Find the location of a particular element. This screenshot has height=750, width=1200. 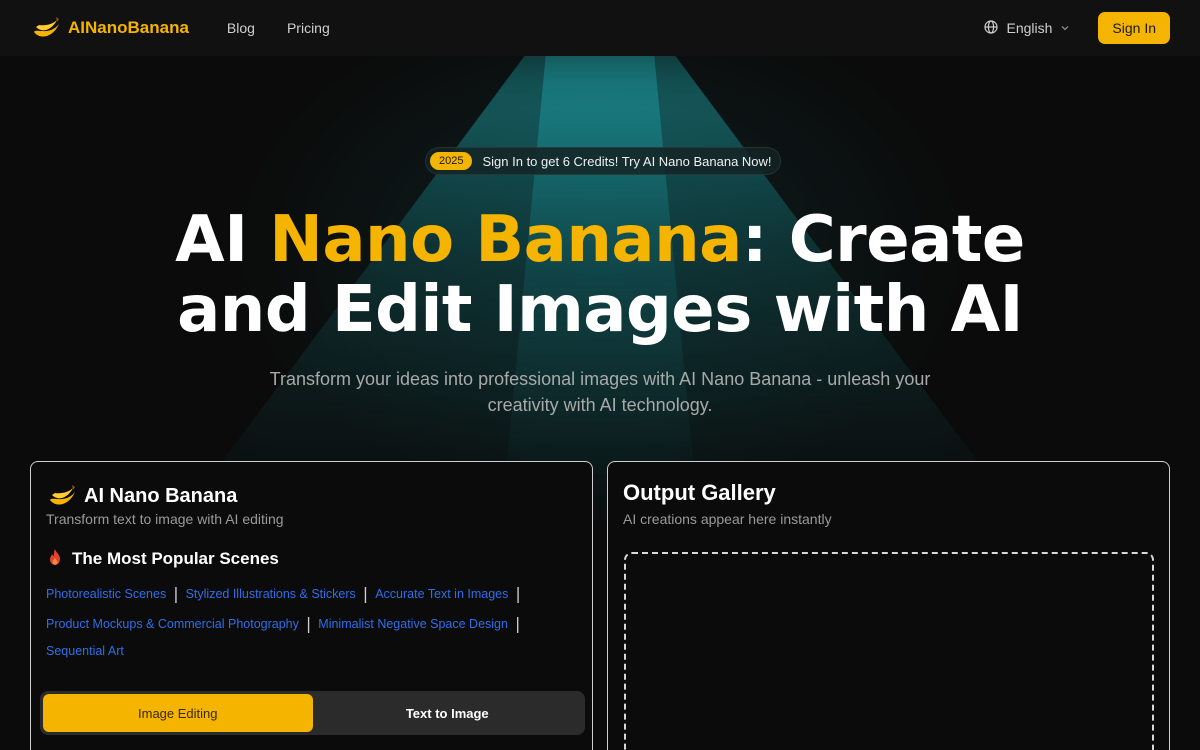

hero-title-prefix: AI is located at coordinates (222, 240).